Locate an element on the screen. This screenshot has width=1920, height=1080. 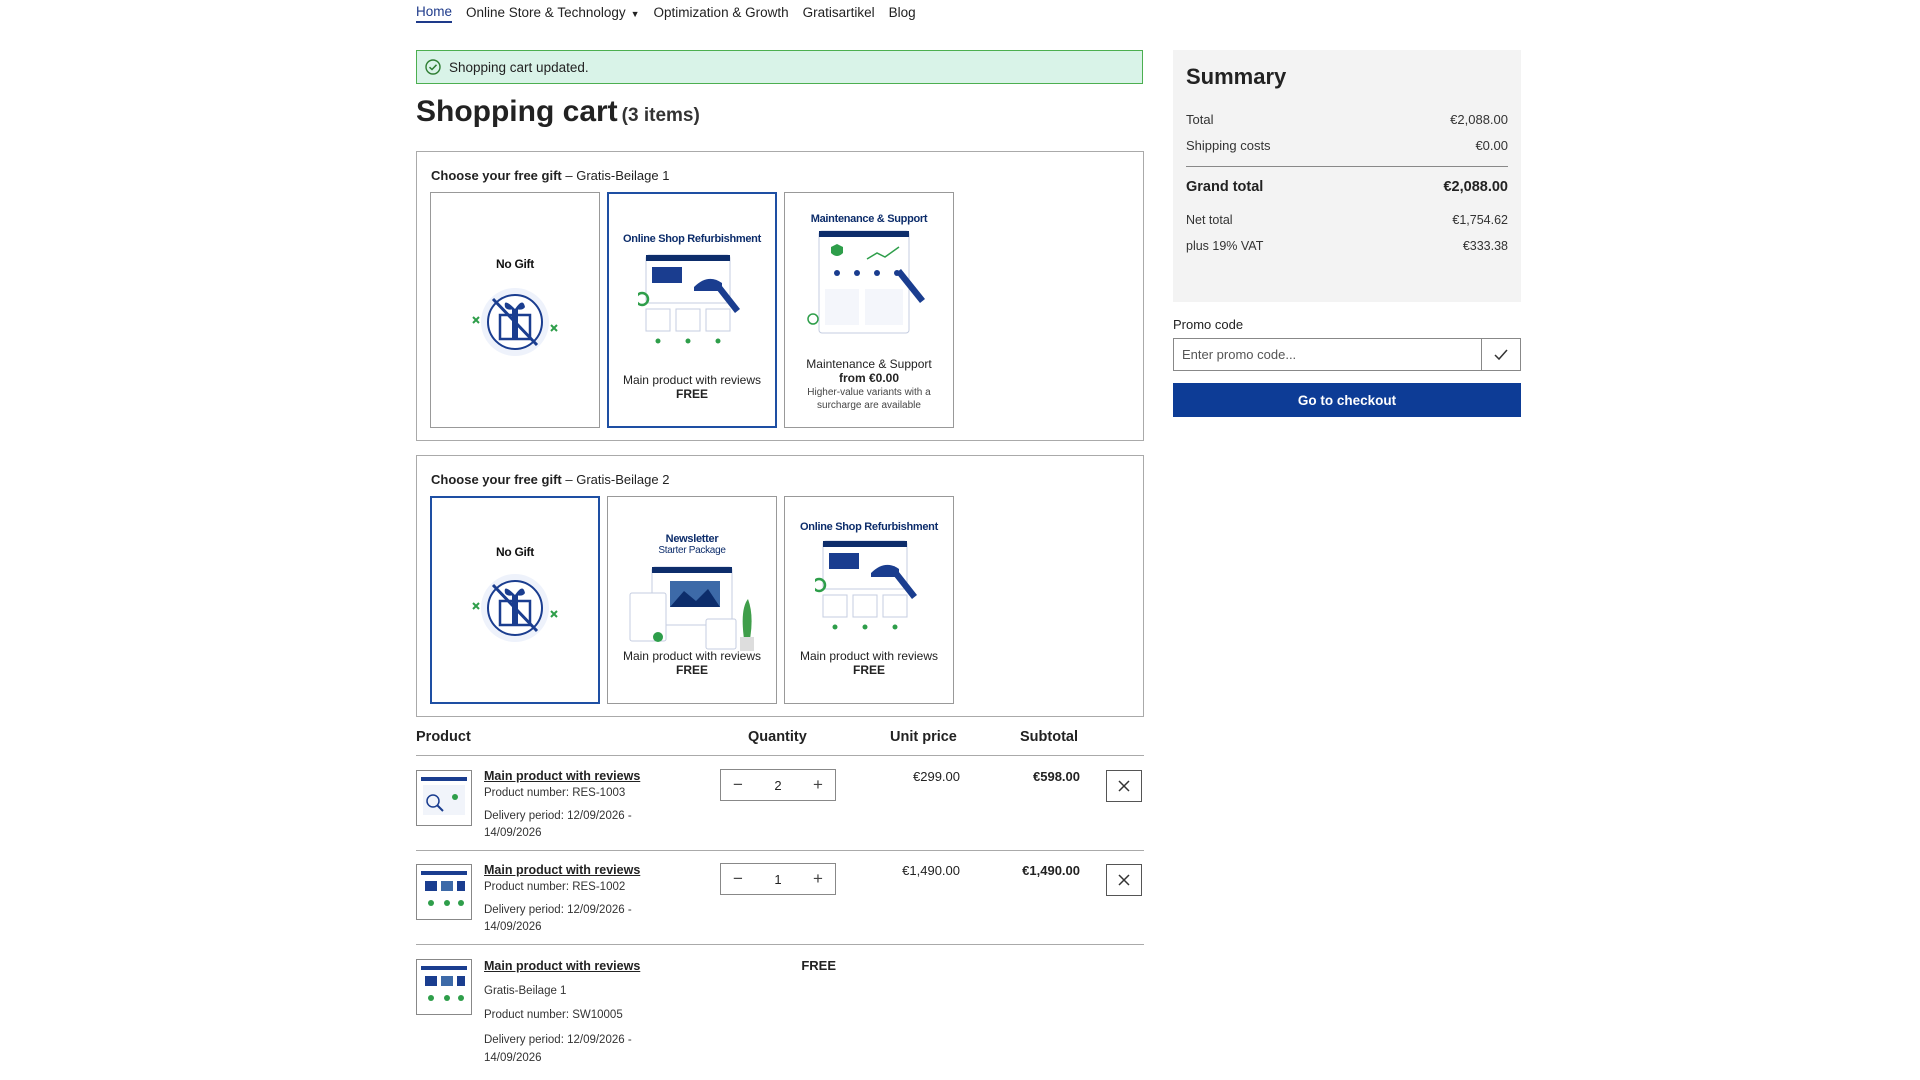
gift-label: Maintenance & Support is located at coordinates (869, 364).